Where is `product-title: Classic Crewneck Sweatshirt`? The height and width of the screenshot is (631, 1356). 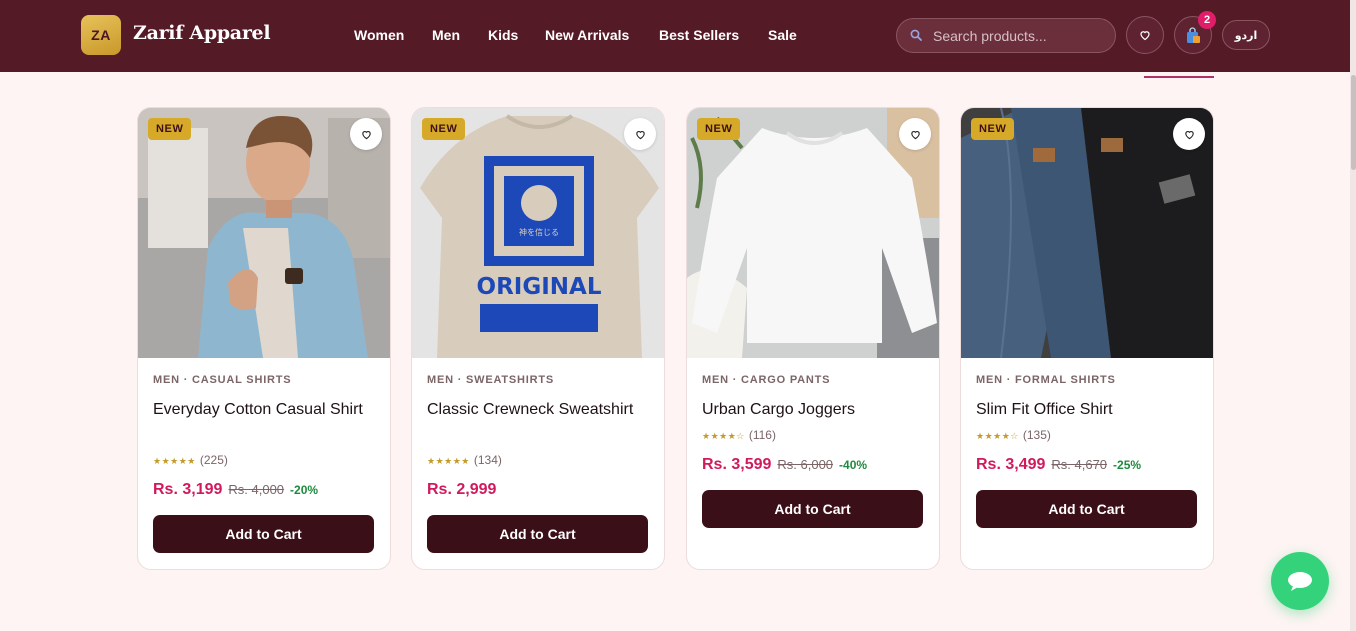 product-title: Classic Crewneck Sweatshirt is located at coordinates (539, 409).